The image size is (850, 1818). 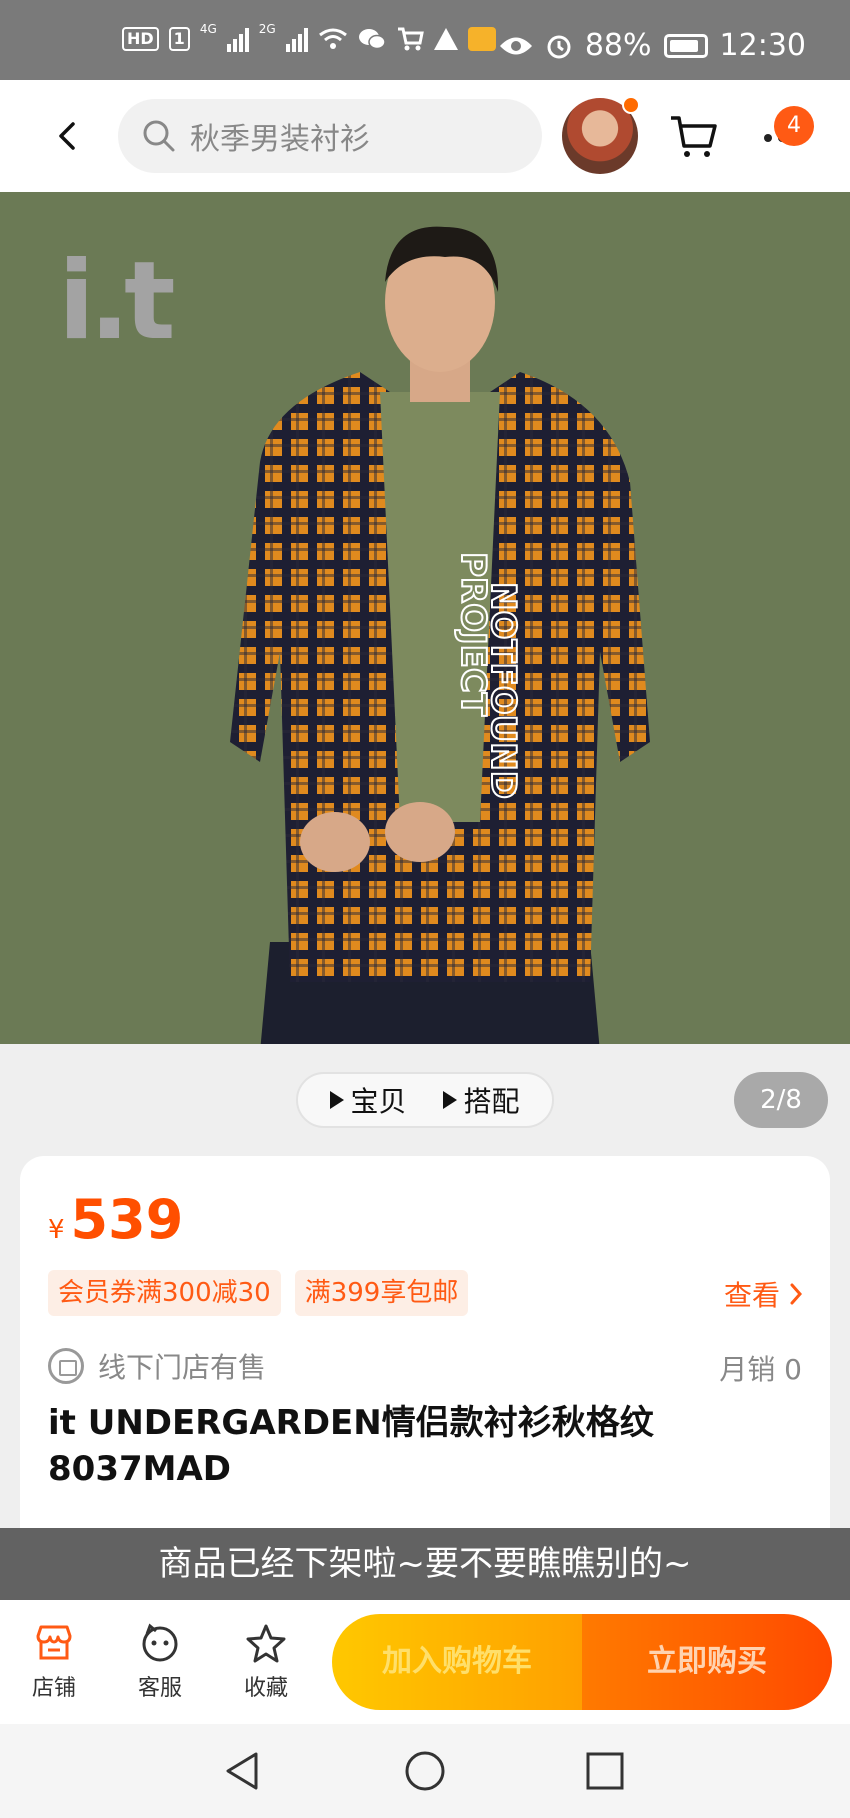 What do you see at coordinates (515, 45) in the screenshot?
I see `eye-icon` at bounding box center [515, 45].